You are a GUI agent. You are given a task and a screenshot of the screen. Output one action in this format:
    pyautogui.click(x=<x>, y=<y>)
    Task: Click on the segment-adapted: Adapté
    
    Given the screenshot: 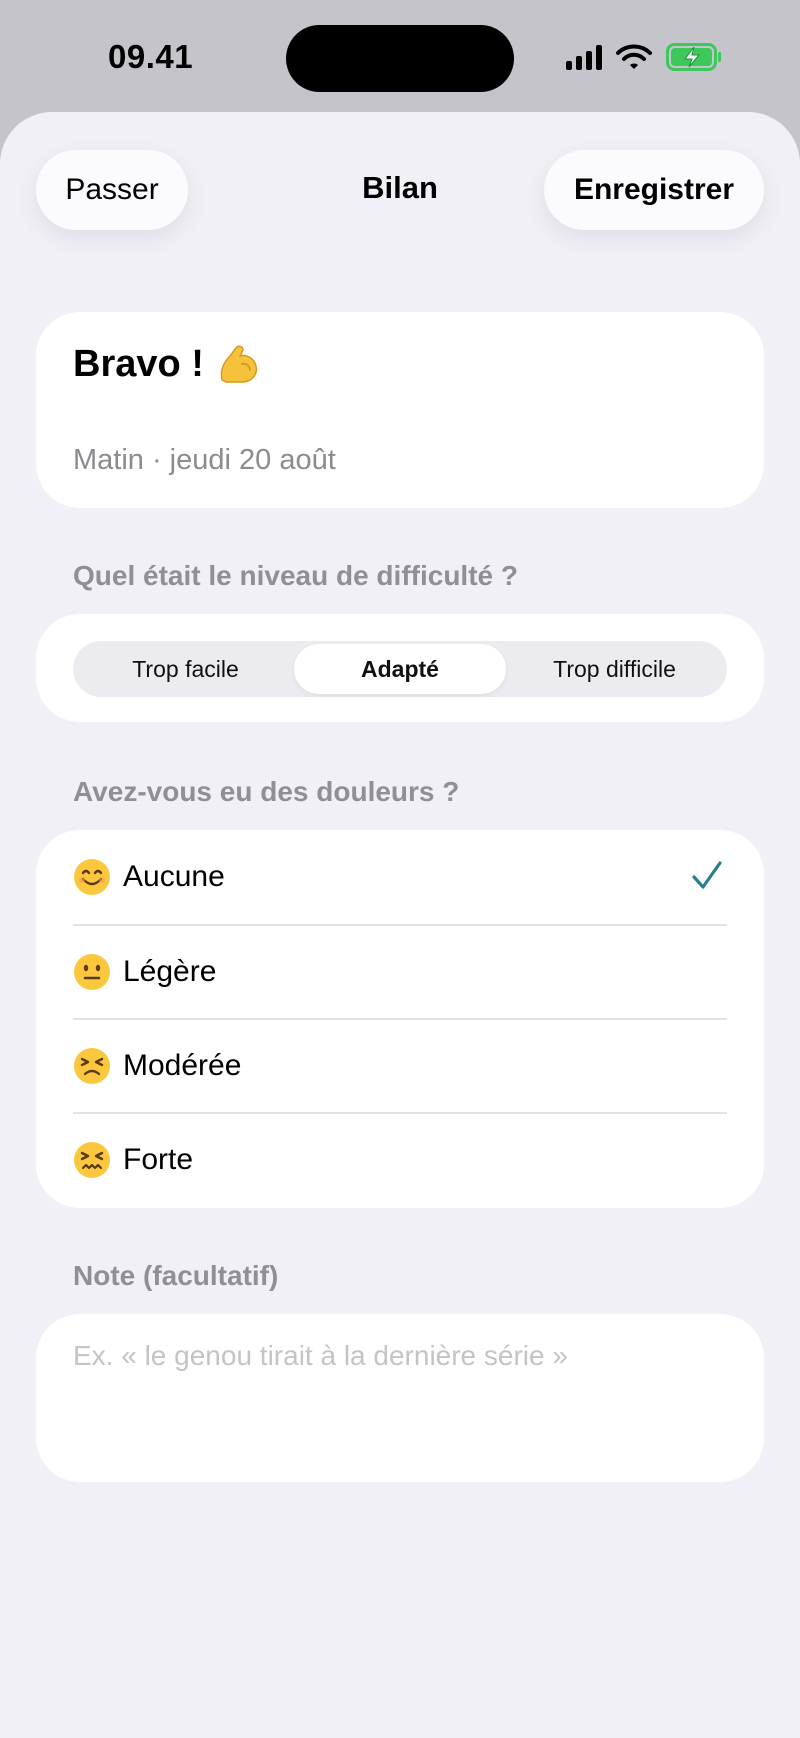 What is the action you would take?
    pyautogui.click(x=400, y=669)
    